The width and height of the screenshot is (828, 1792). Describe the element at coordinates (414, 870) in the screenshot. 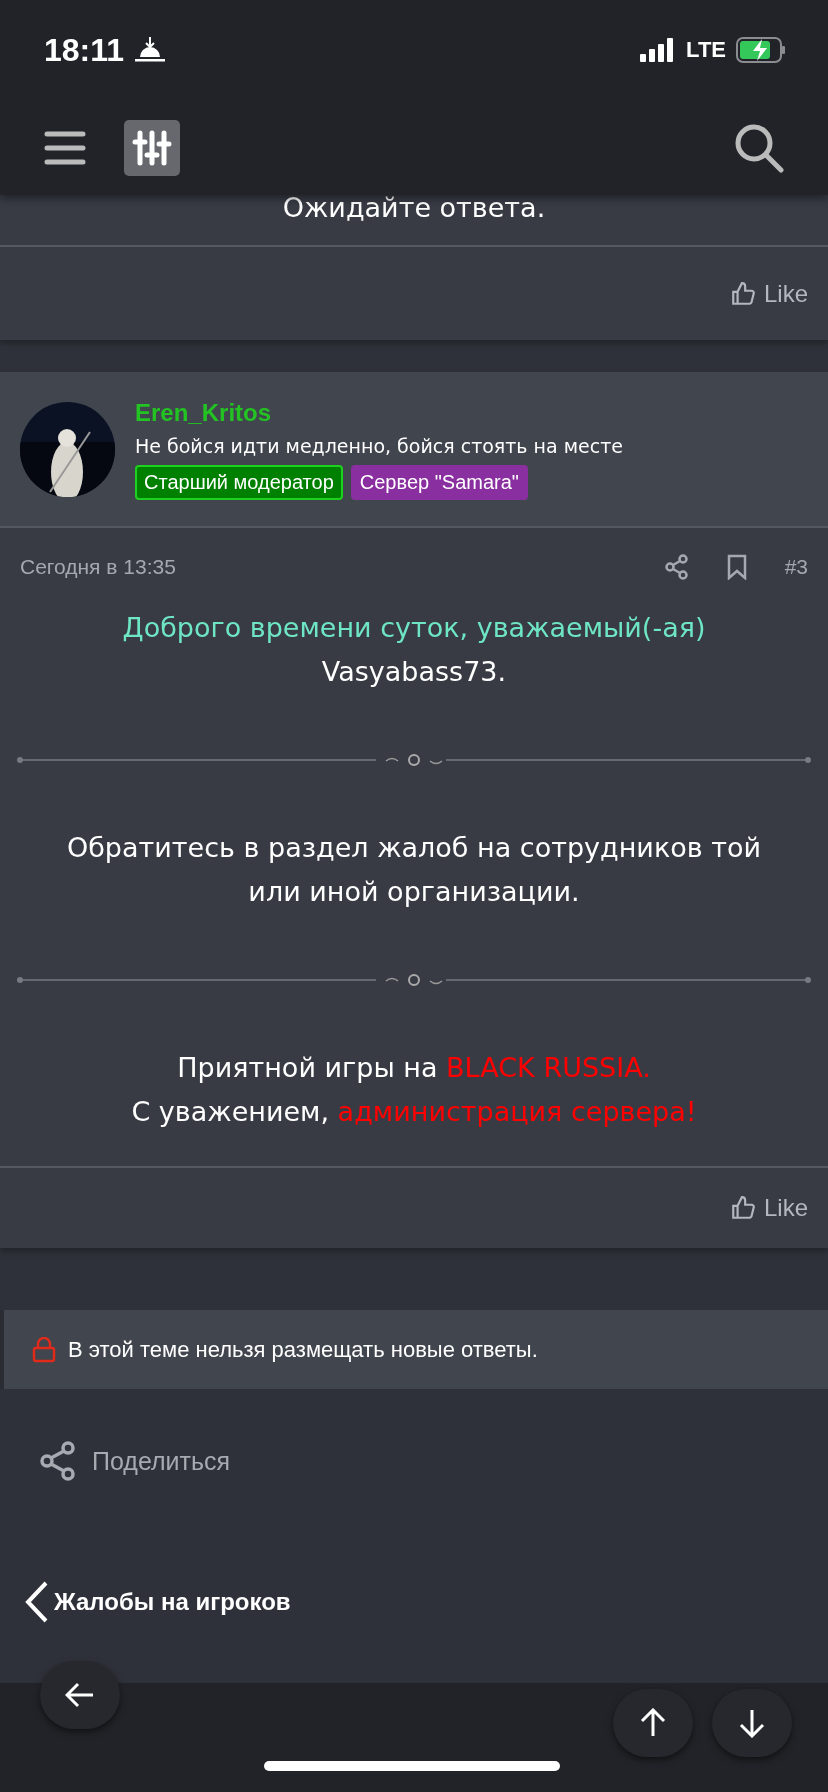

I see `post-text: Обратитесь в раздел жалоб на сотрудников той или иной организации.` at that location.